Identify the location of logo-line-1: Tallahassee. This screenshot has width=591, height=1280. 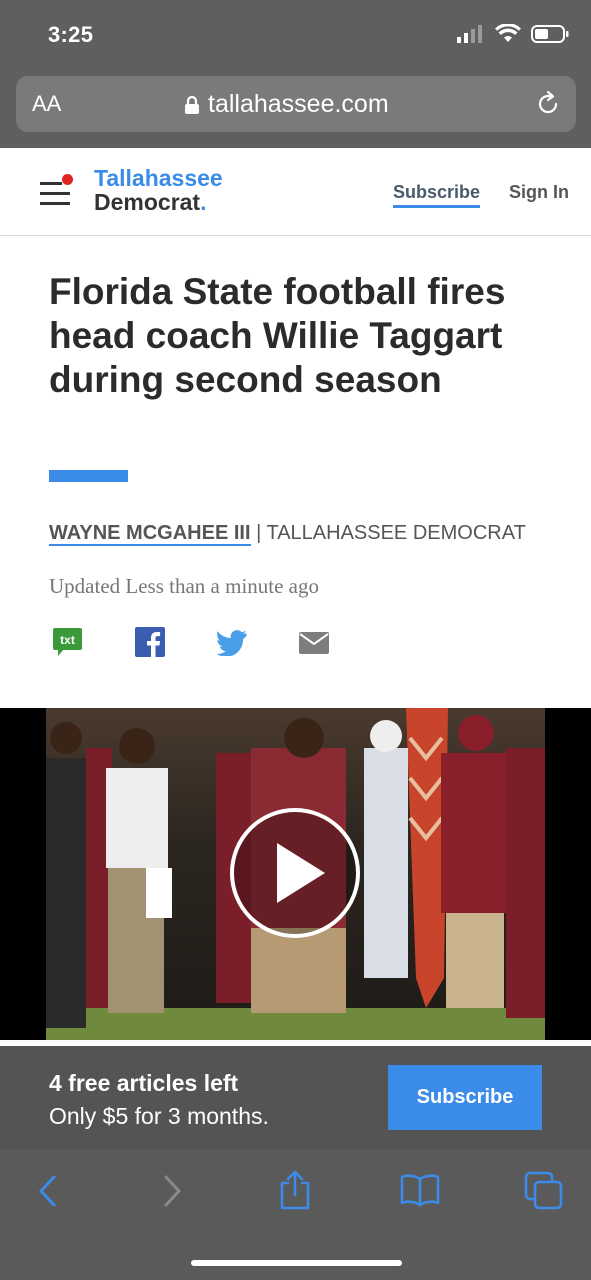
(158, 178).